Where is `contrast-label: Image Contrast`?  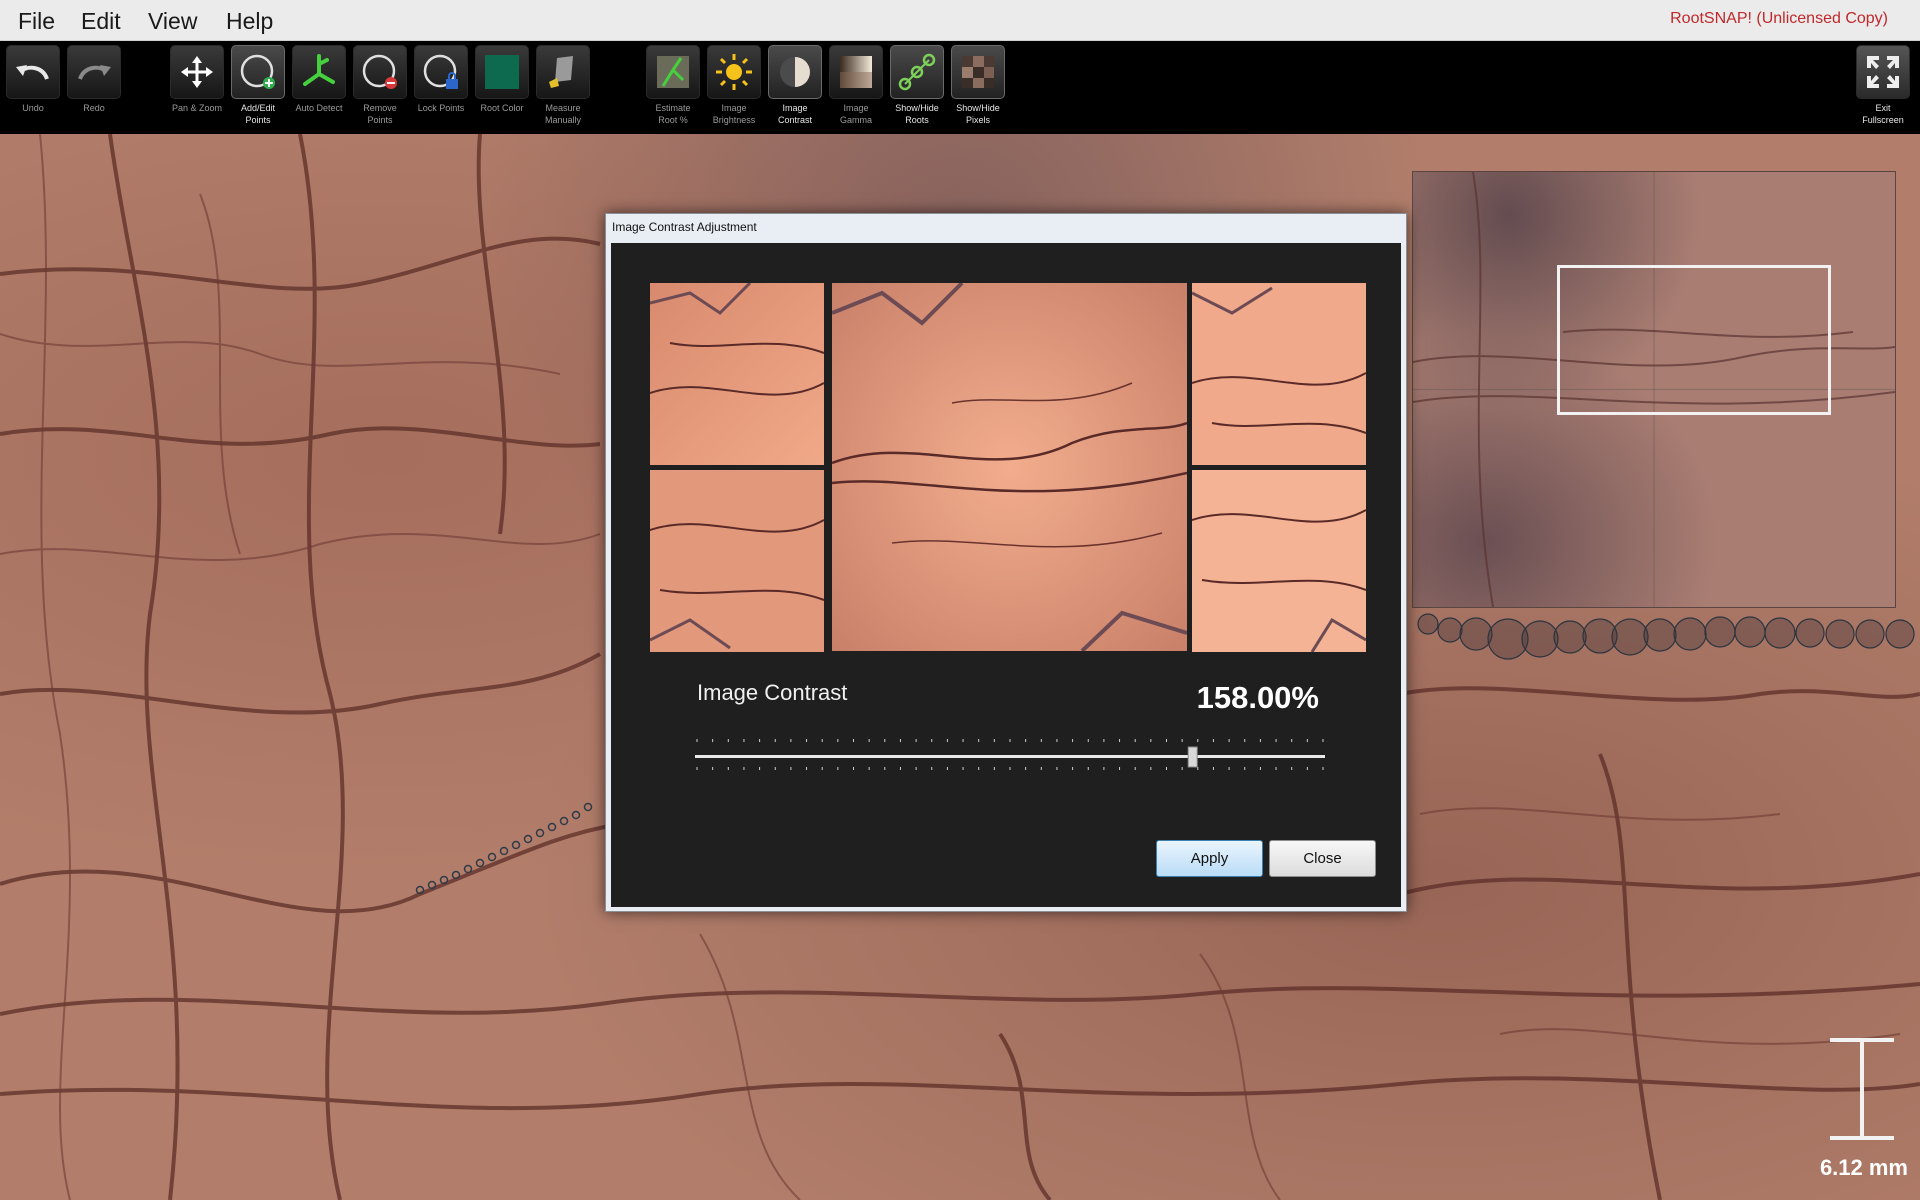 contrast-label: Image Contrast is located at coordinates (772, 692).